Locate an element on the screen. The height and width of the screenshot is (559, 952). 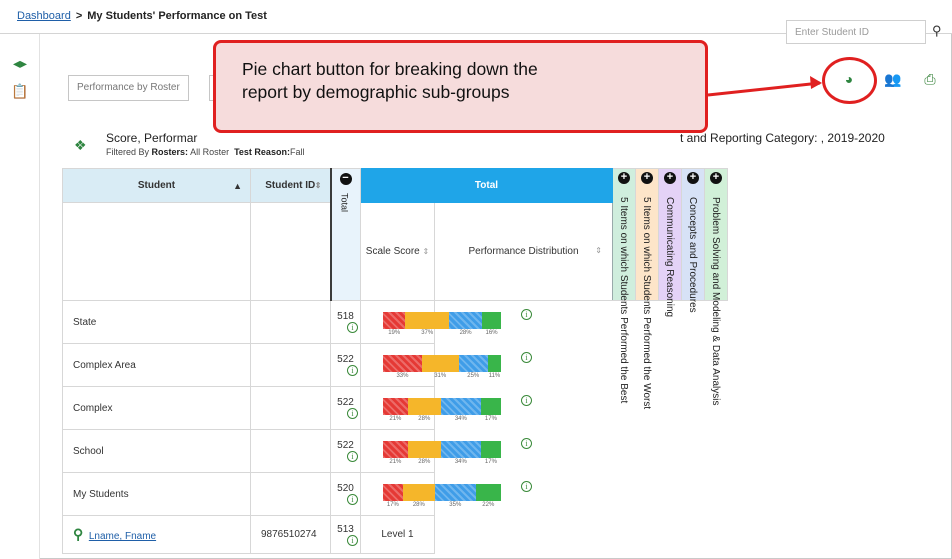
distribution-percent: 31% is located at coordinates (440, 376).